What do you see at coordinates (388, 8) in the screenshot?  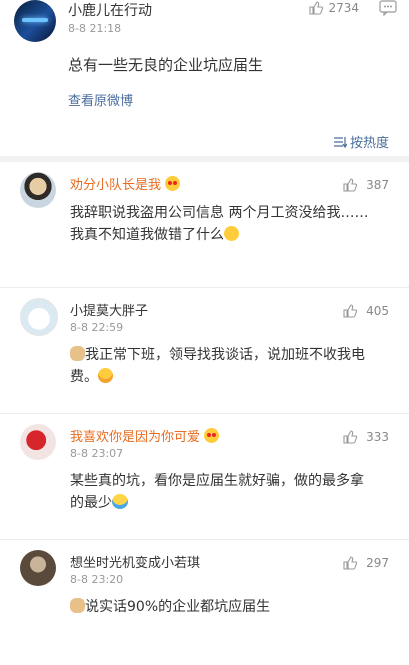 I see `more-comments-icon` at bounding box center [388, 8].